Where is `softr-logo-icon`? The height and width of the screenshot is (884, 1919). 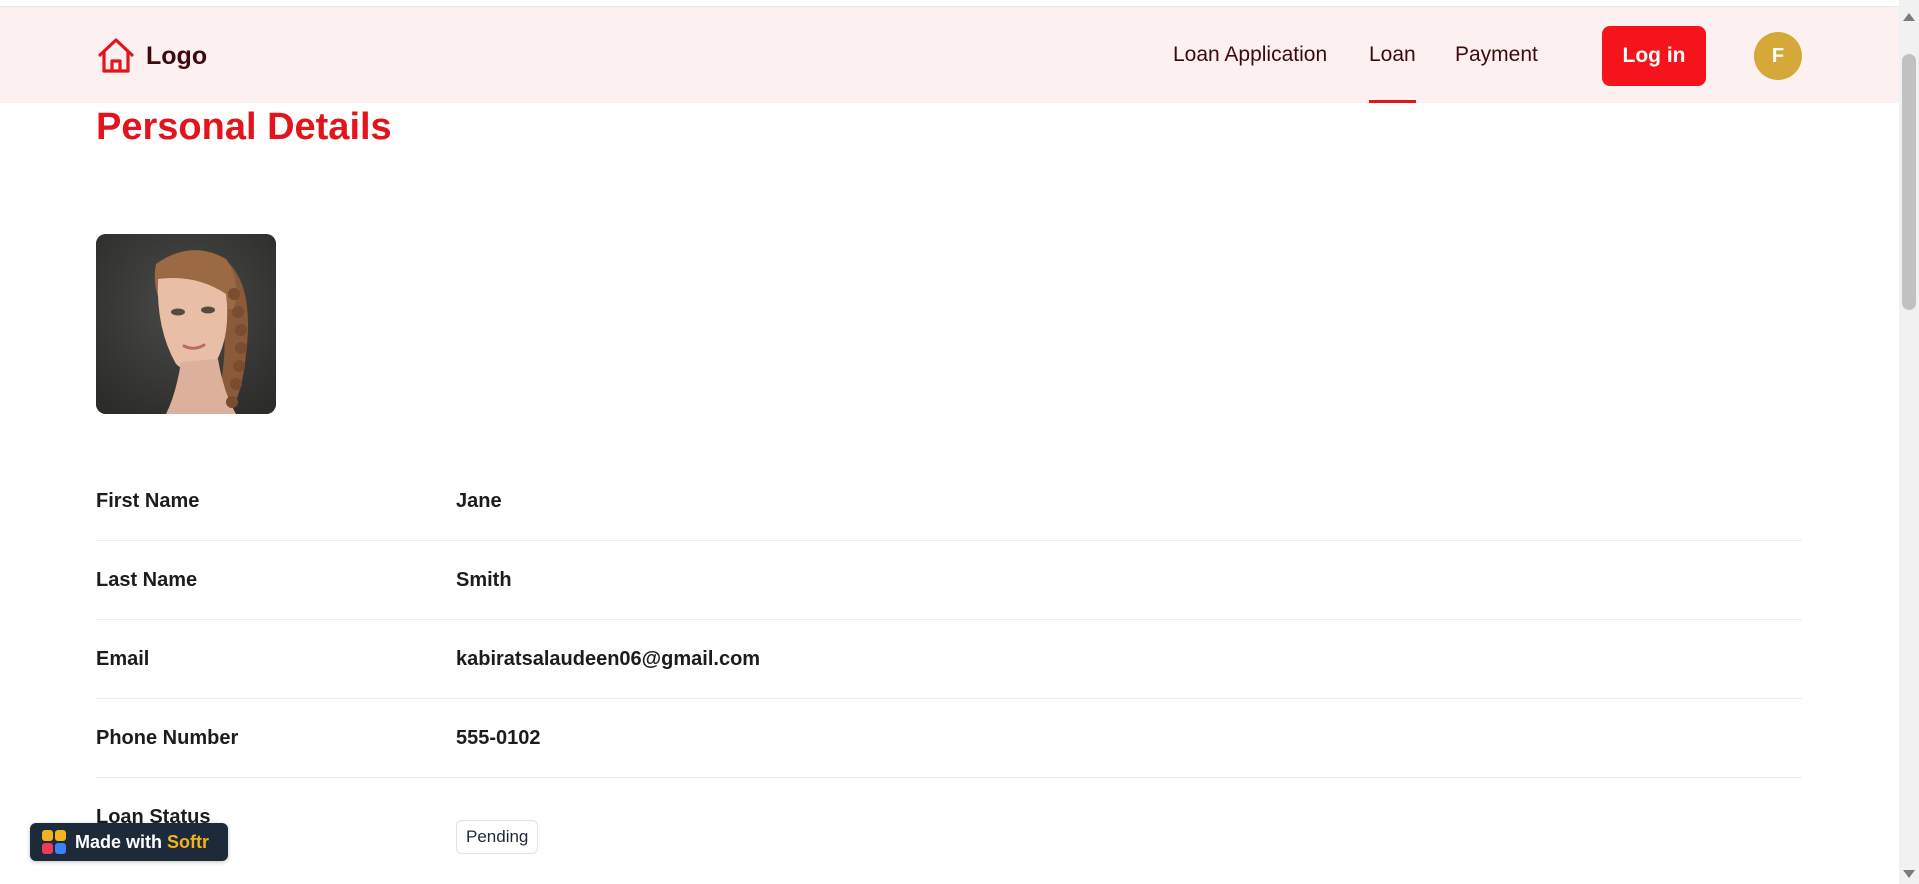
softr-logo-icon is located at coordinates (54, 842).